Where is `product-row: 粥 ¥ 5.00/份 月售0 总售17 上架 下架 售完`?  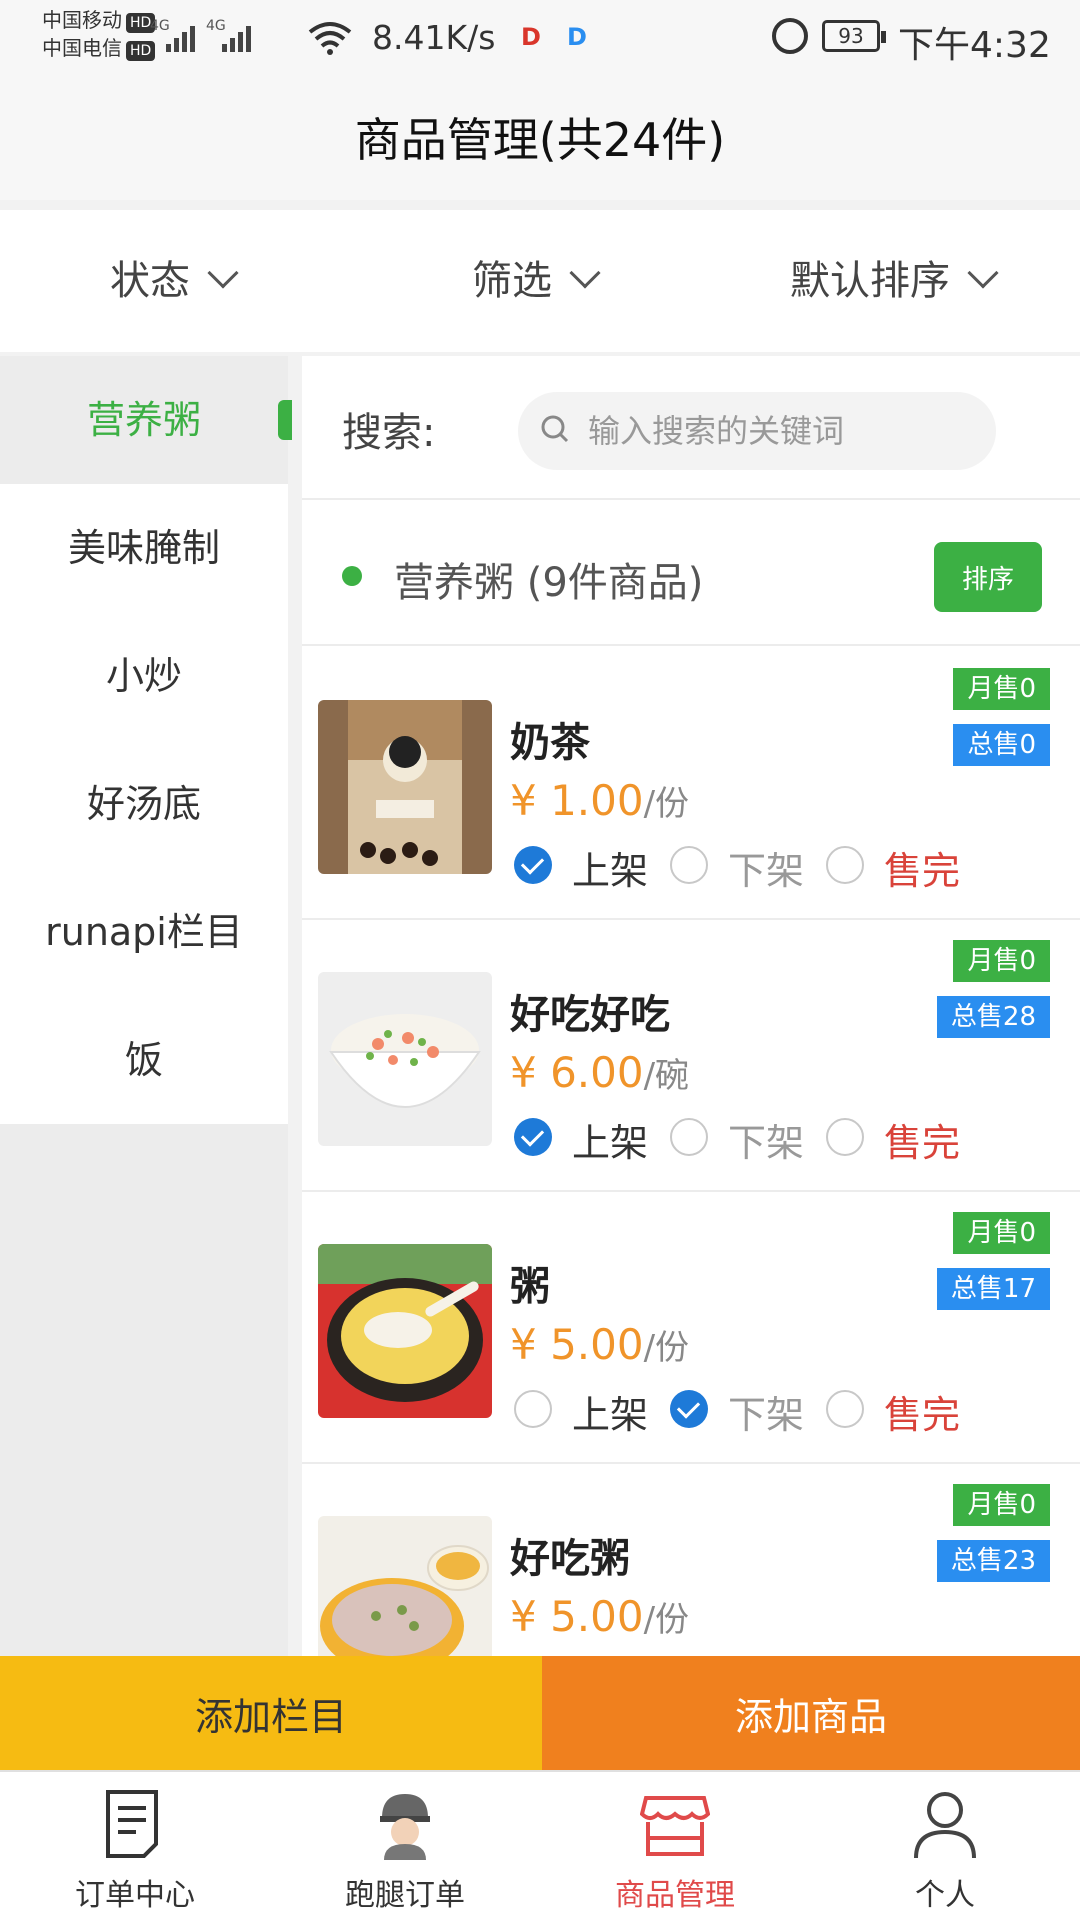 product-row: 粥 ¥ 5.00/份 月售0 总售17 上架 下架 售完 is located at coordinates (691, 1328).